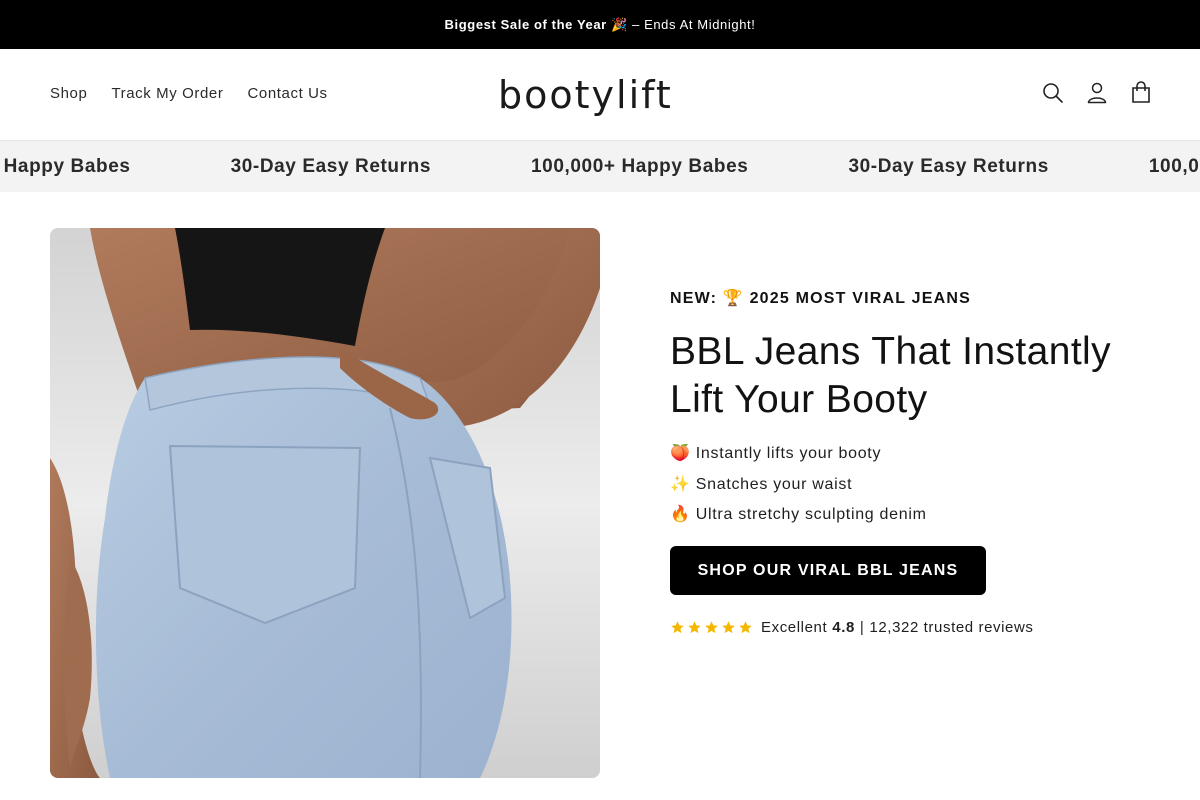 The width and height of the screenshot is (1200, 800). Describe the element at coordinates (843, 627) in the screenshot. I see `rating-score: 4.8` at that location.